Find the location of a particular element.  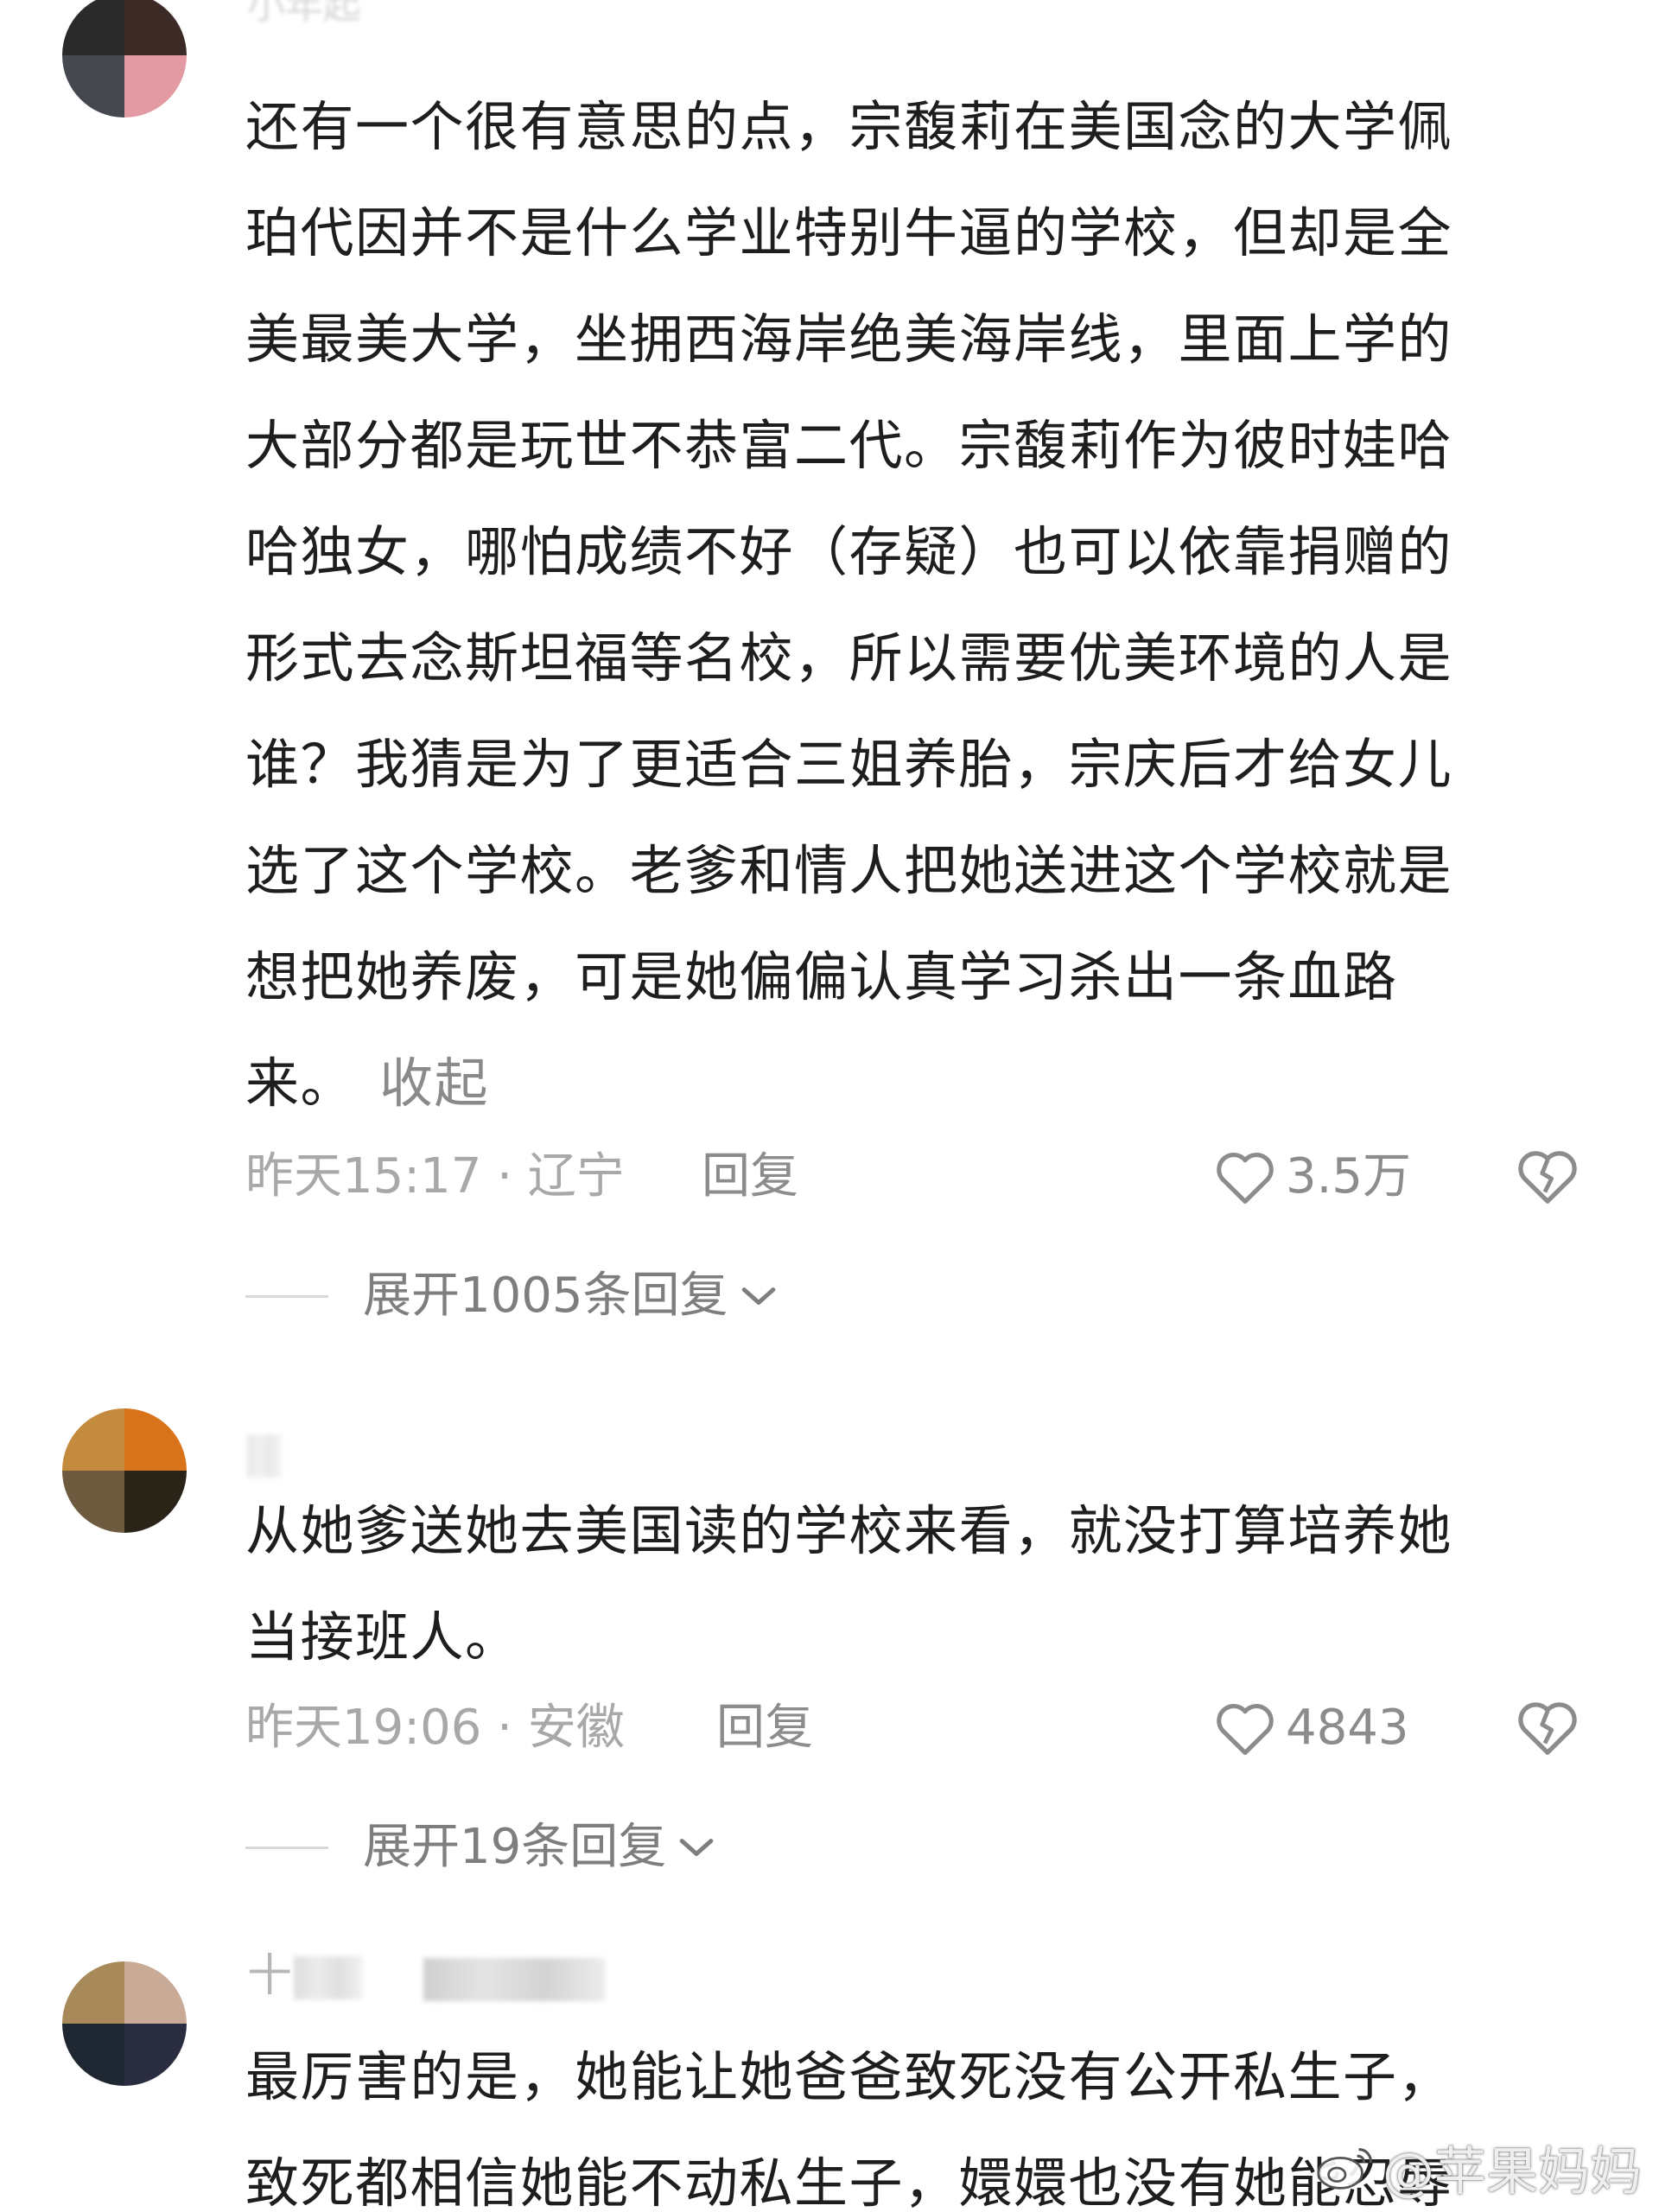

weibo-logo-icon is located at coordinates (1344, 2168).